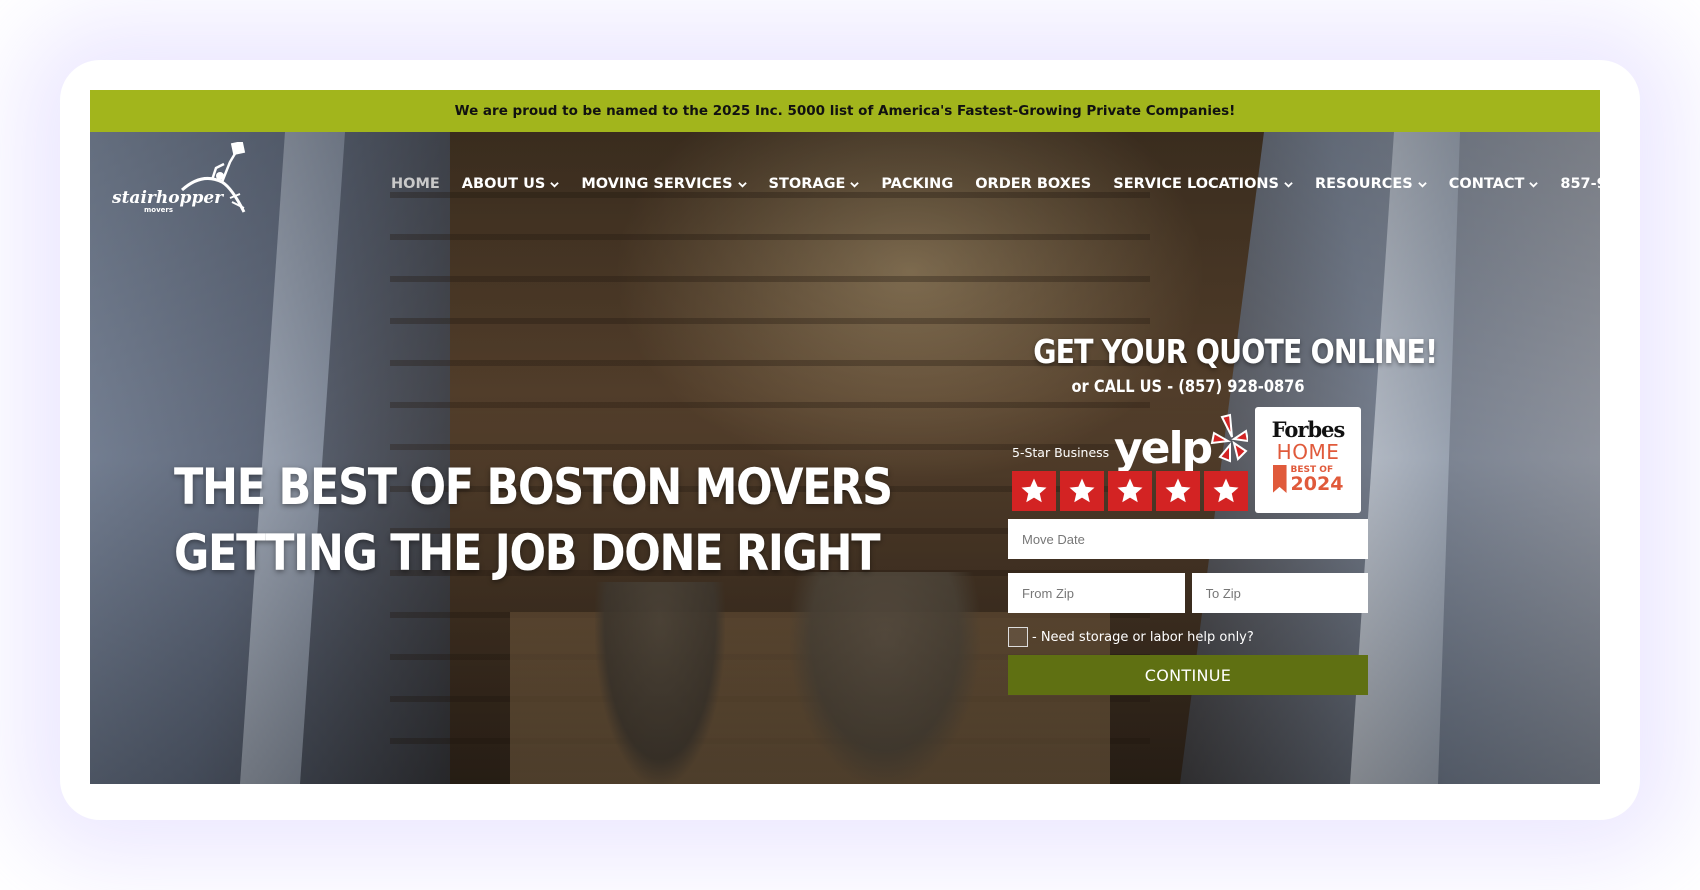  What do you see at coordinates (213, 177) in the screenshot?
I see `frog-mascot-icon` at bounding box center [213, 177].